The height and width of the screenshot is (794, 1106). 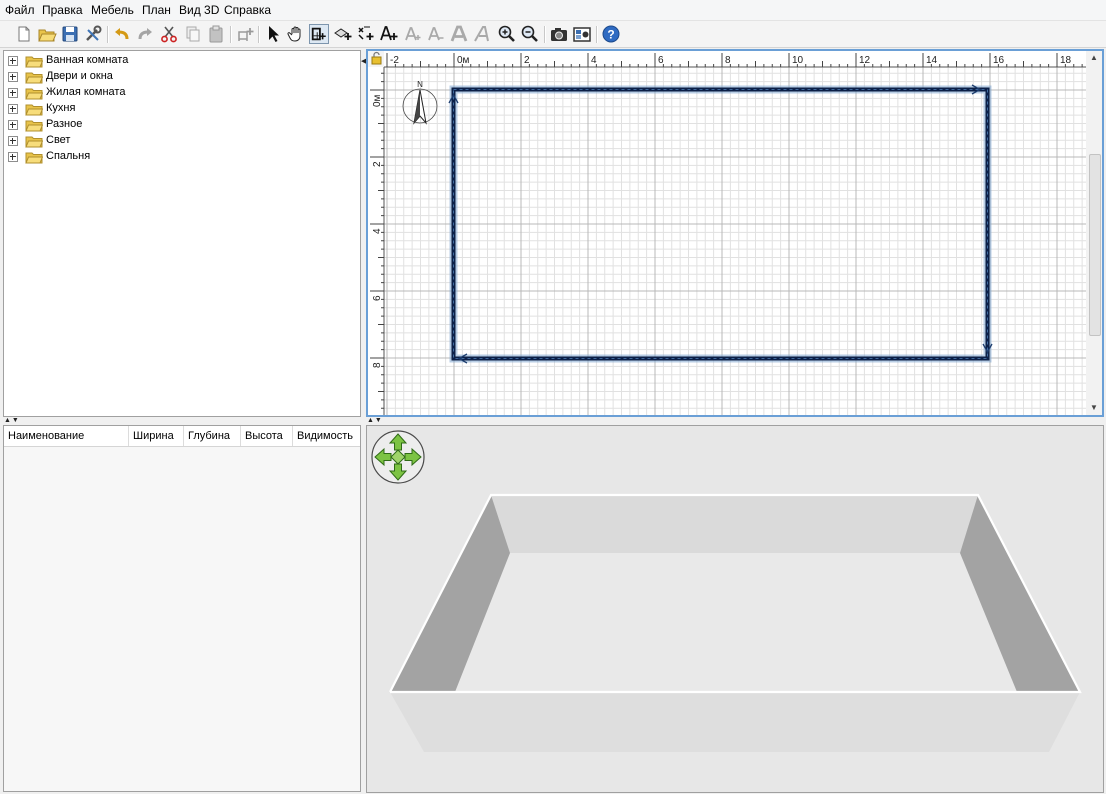 I want to click on menu-file: Файл, so click(x=20, y=10).